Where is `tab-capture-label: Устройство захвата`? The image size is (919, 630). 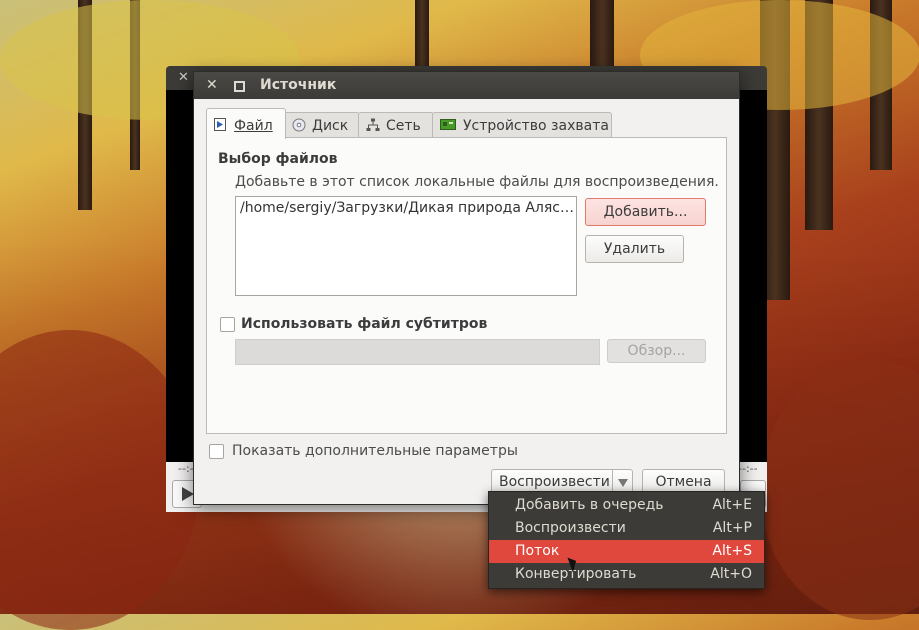 tab-capture-label: Устройство захвата is located at coordinates (536, 126).